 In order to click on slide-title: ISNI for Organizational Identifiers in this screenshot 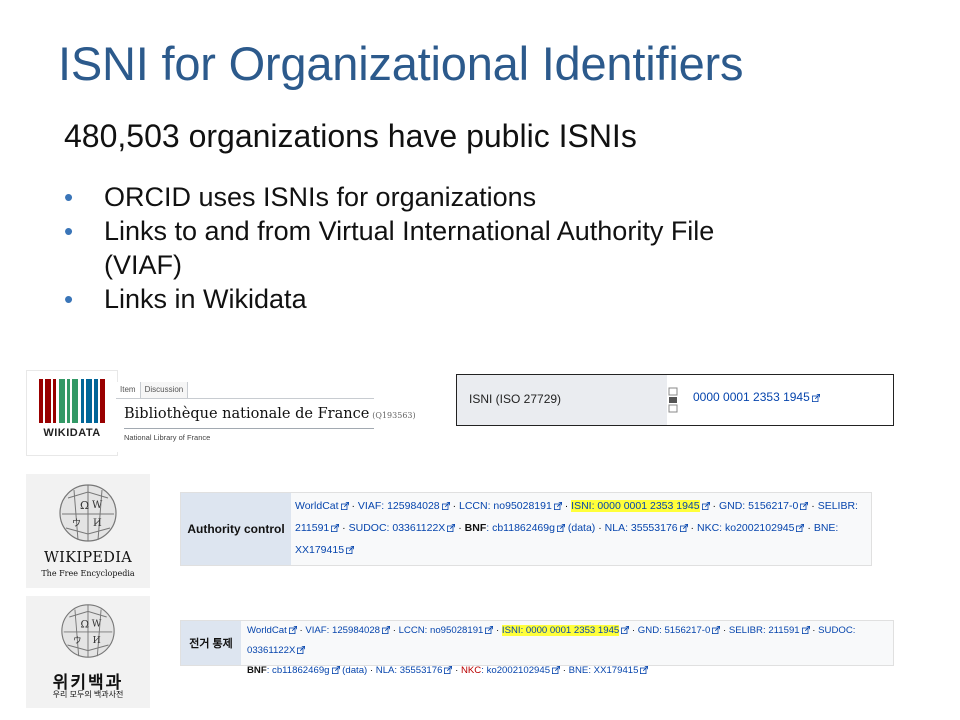, I will do `click(401, 63)`.